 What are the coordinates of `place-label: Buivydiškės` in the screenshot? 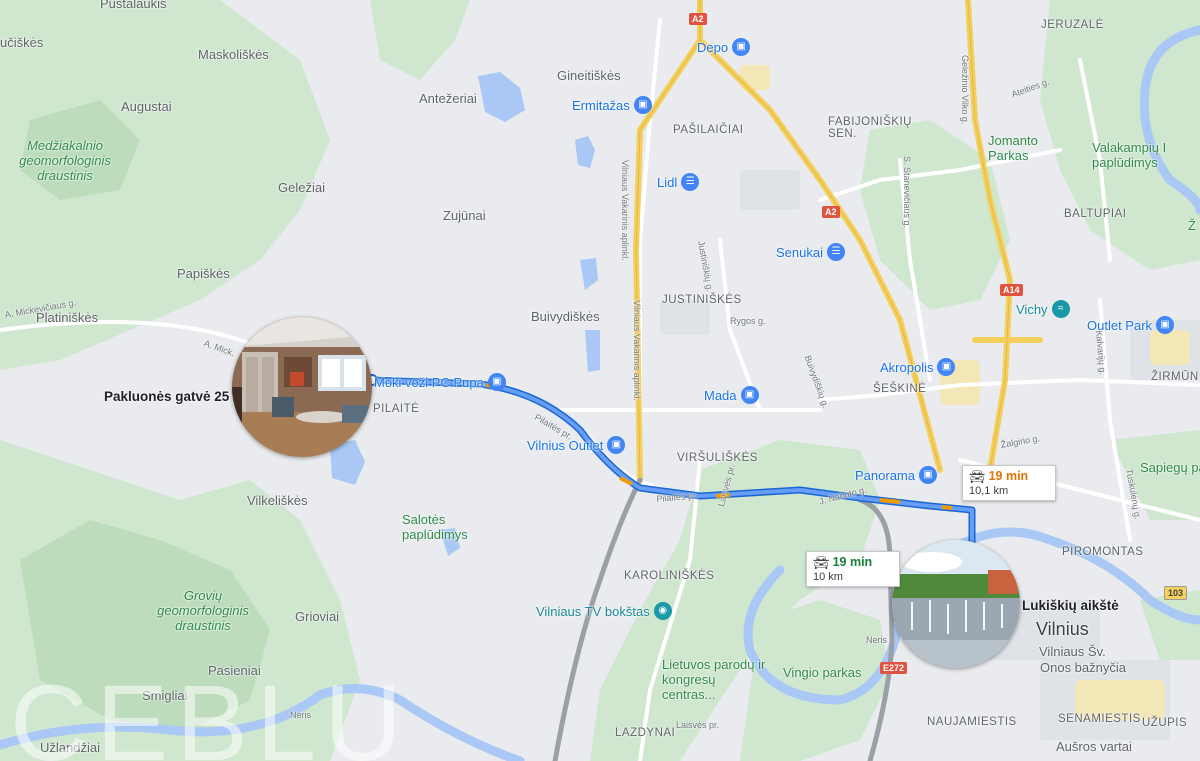 It's located at (565, 316).